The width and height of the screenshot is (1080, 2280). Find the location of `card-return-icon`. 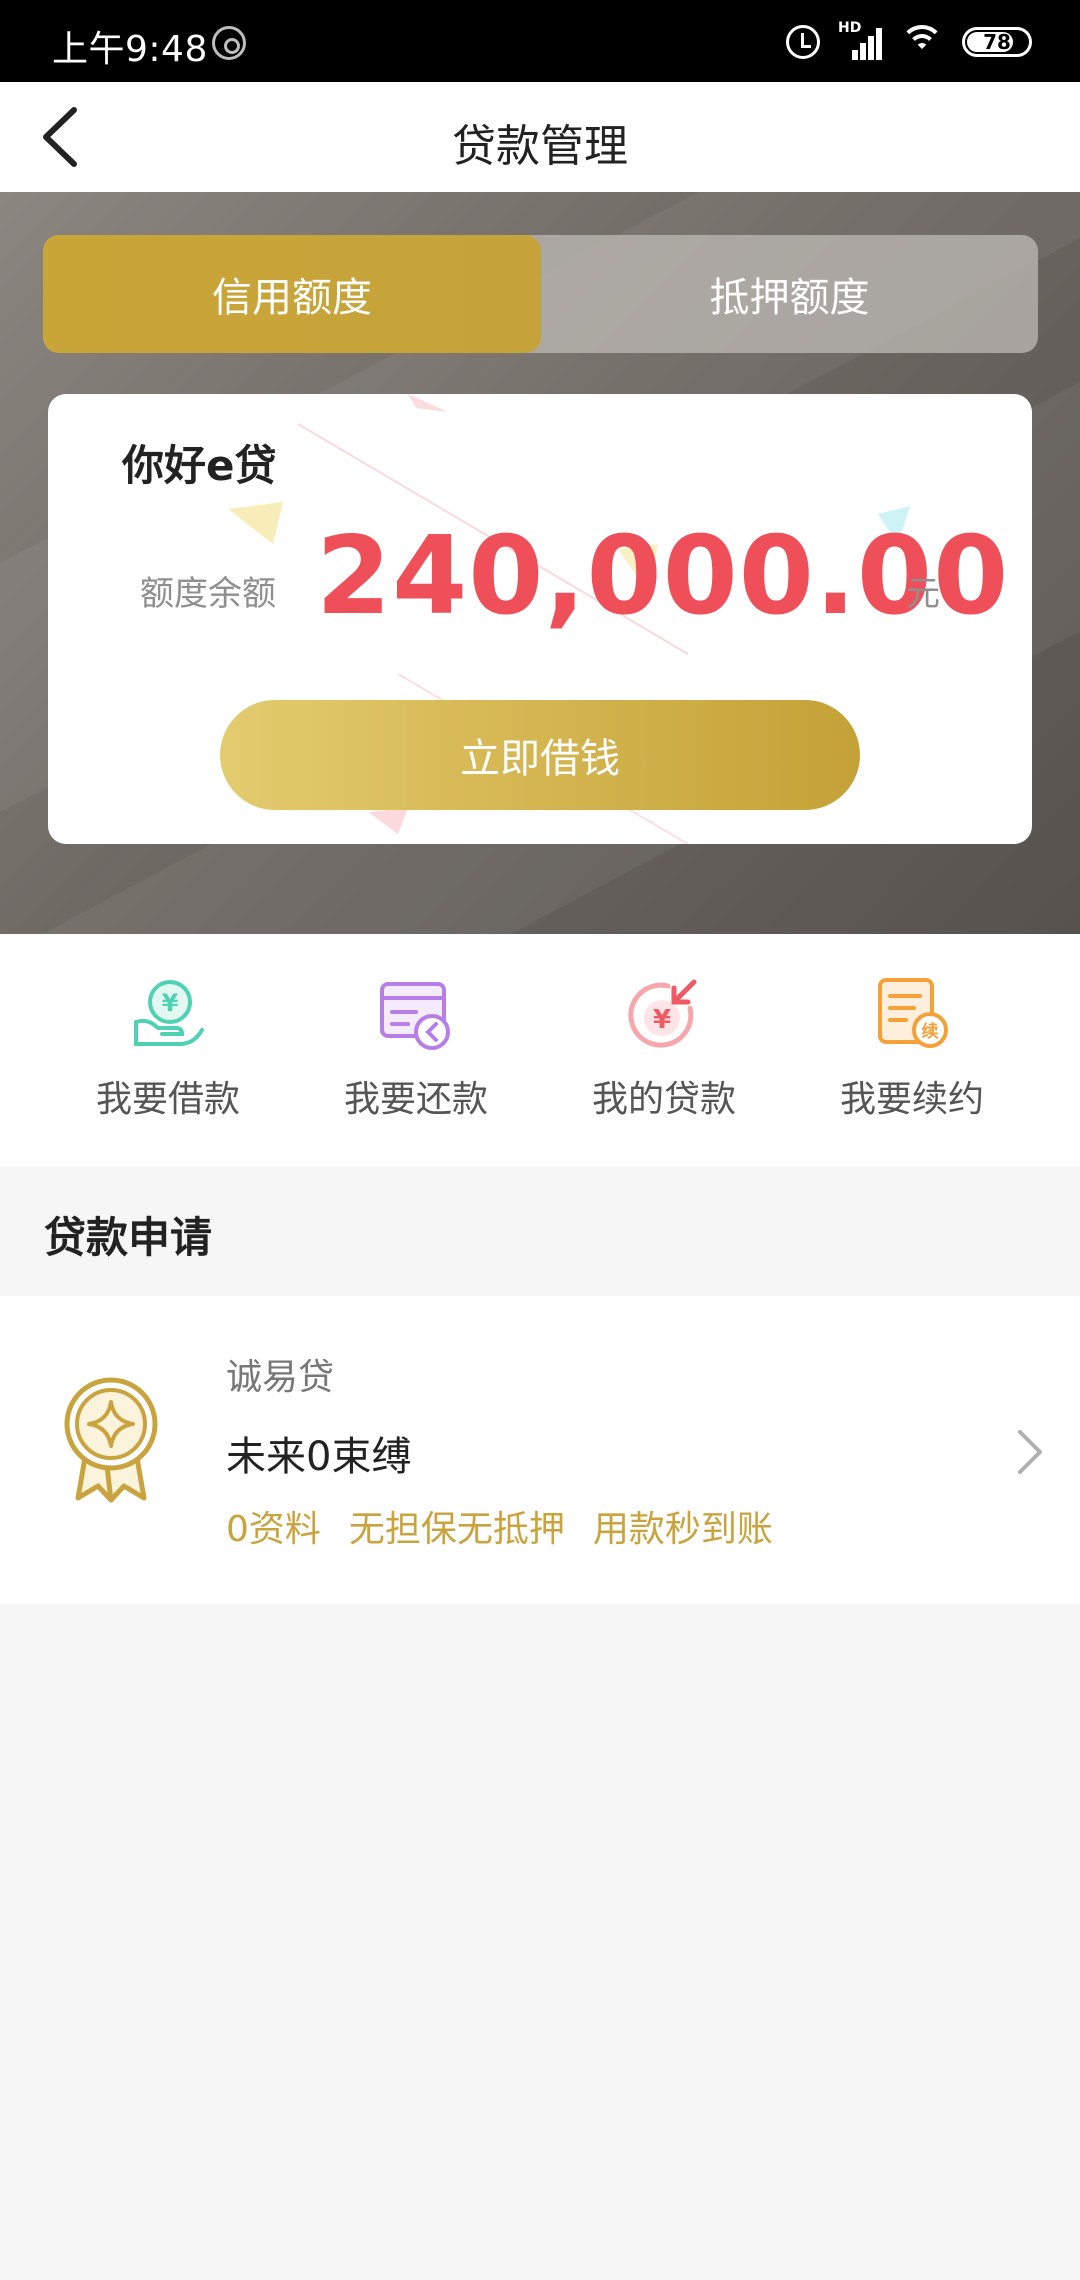

card-return-icon is located at coordinates (415, 1016).